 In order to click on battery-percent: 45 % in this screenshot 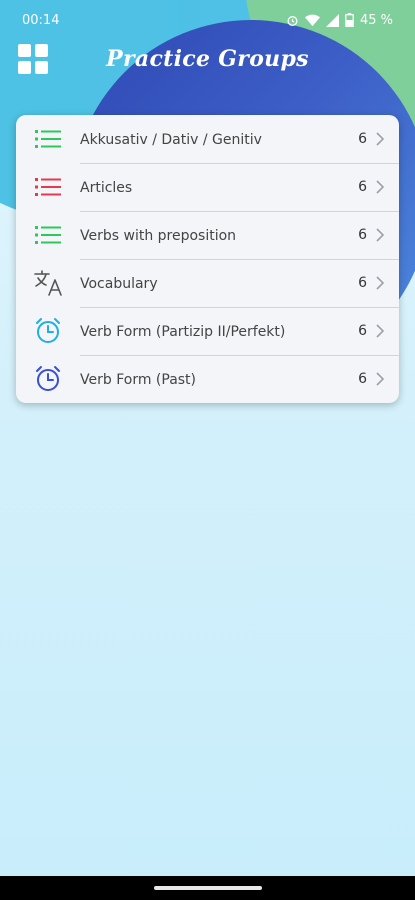, I will do `click(376, 20)`.